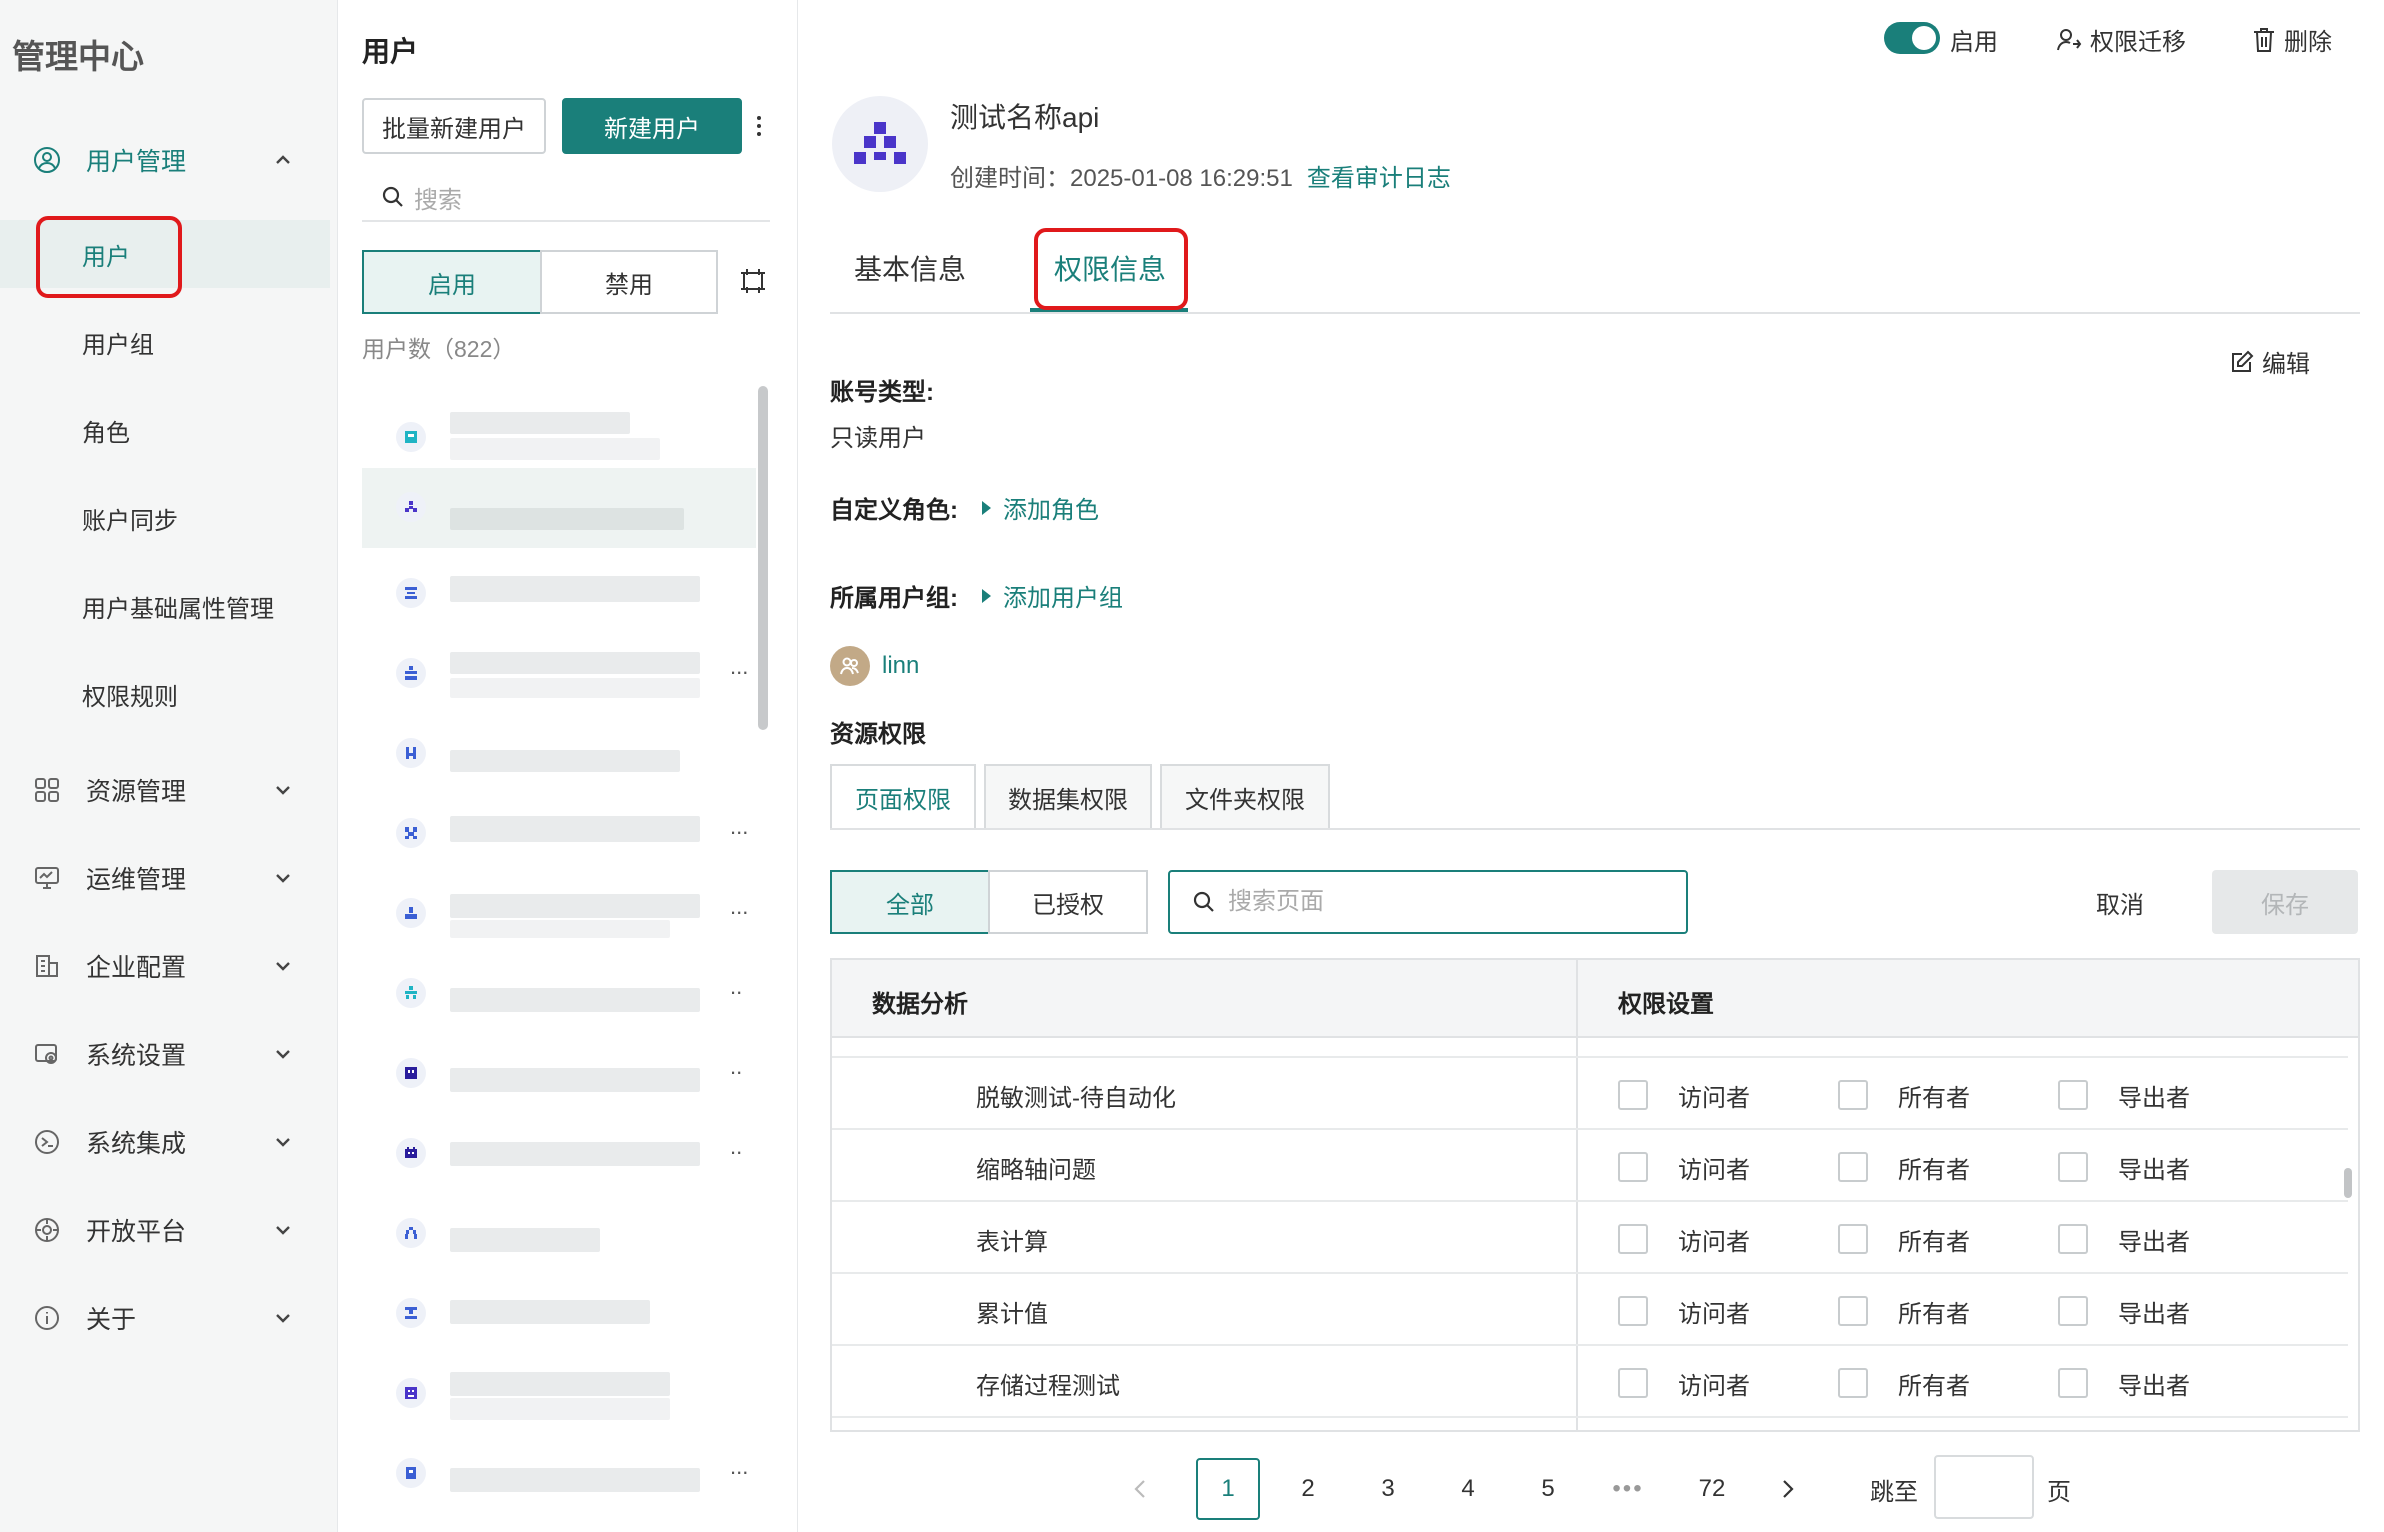 The image size is (2384, 1532). What do you see at coordinates (2270, 361) in the screenshot?
I see `edit-button: 编辑` at bounding box center [2270, 361].